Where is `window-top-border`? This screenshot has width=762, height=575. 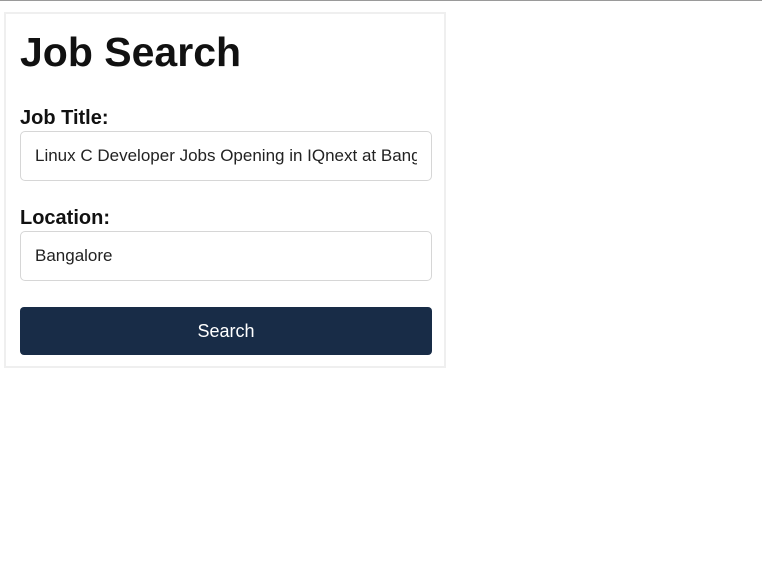 window-top-border is located at coordinates (381, 0).